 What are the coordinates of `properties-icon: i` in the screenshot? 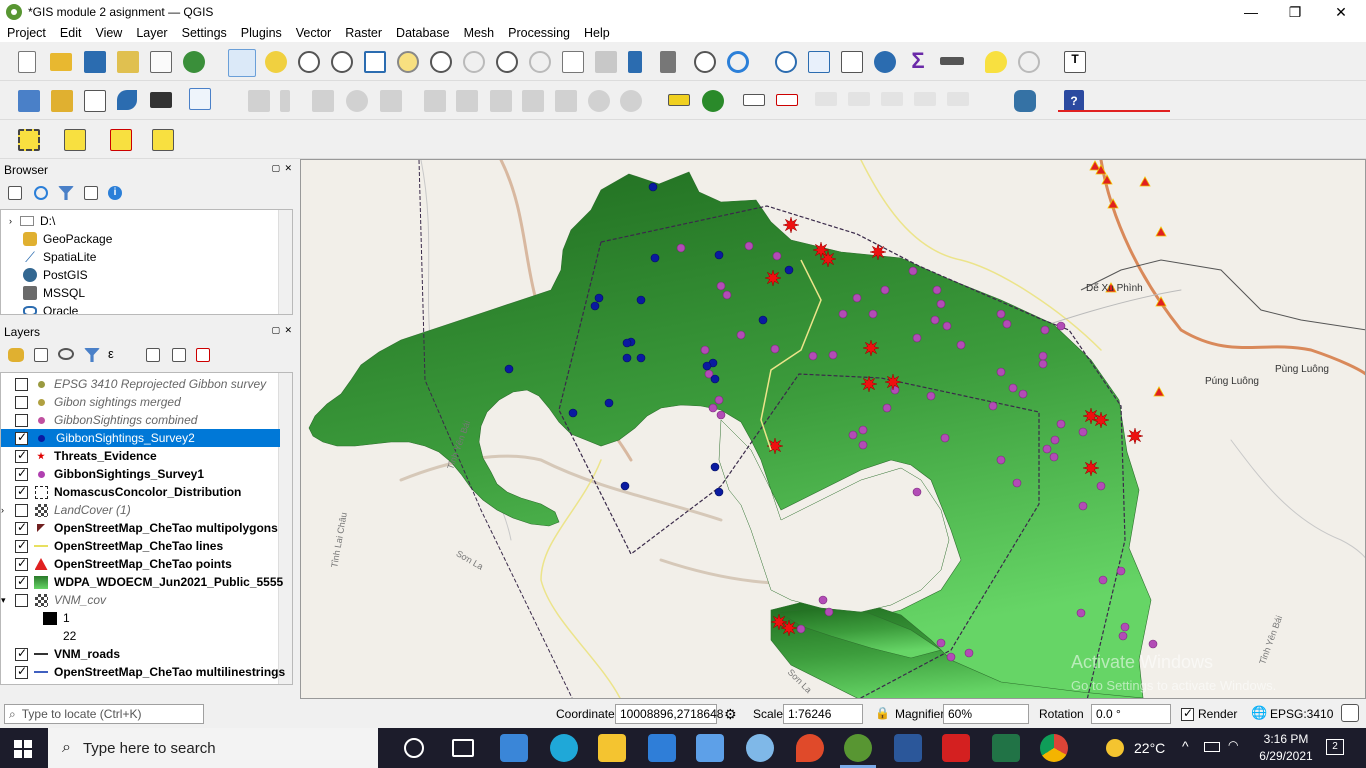 It's located at (115, 193).